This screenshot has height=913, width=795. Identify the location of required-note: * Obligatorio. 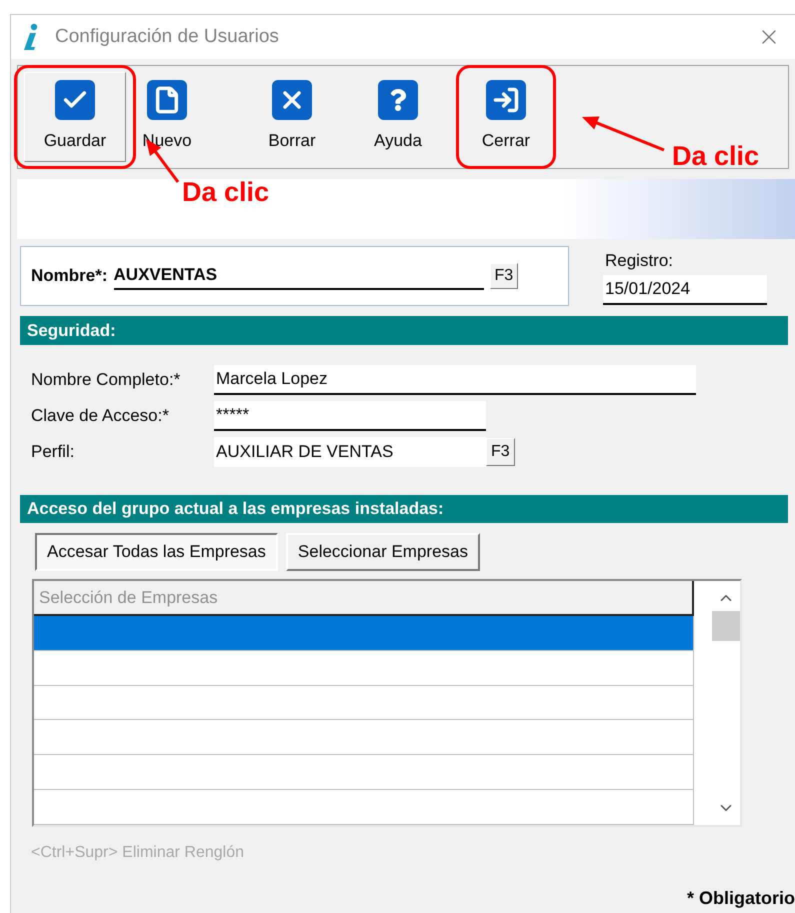
(741, 898).